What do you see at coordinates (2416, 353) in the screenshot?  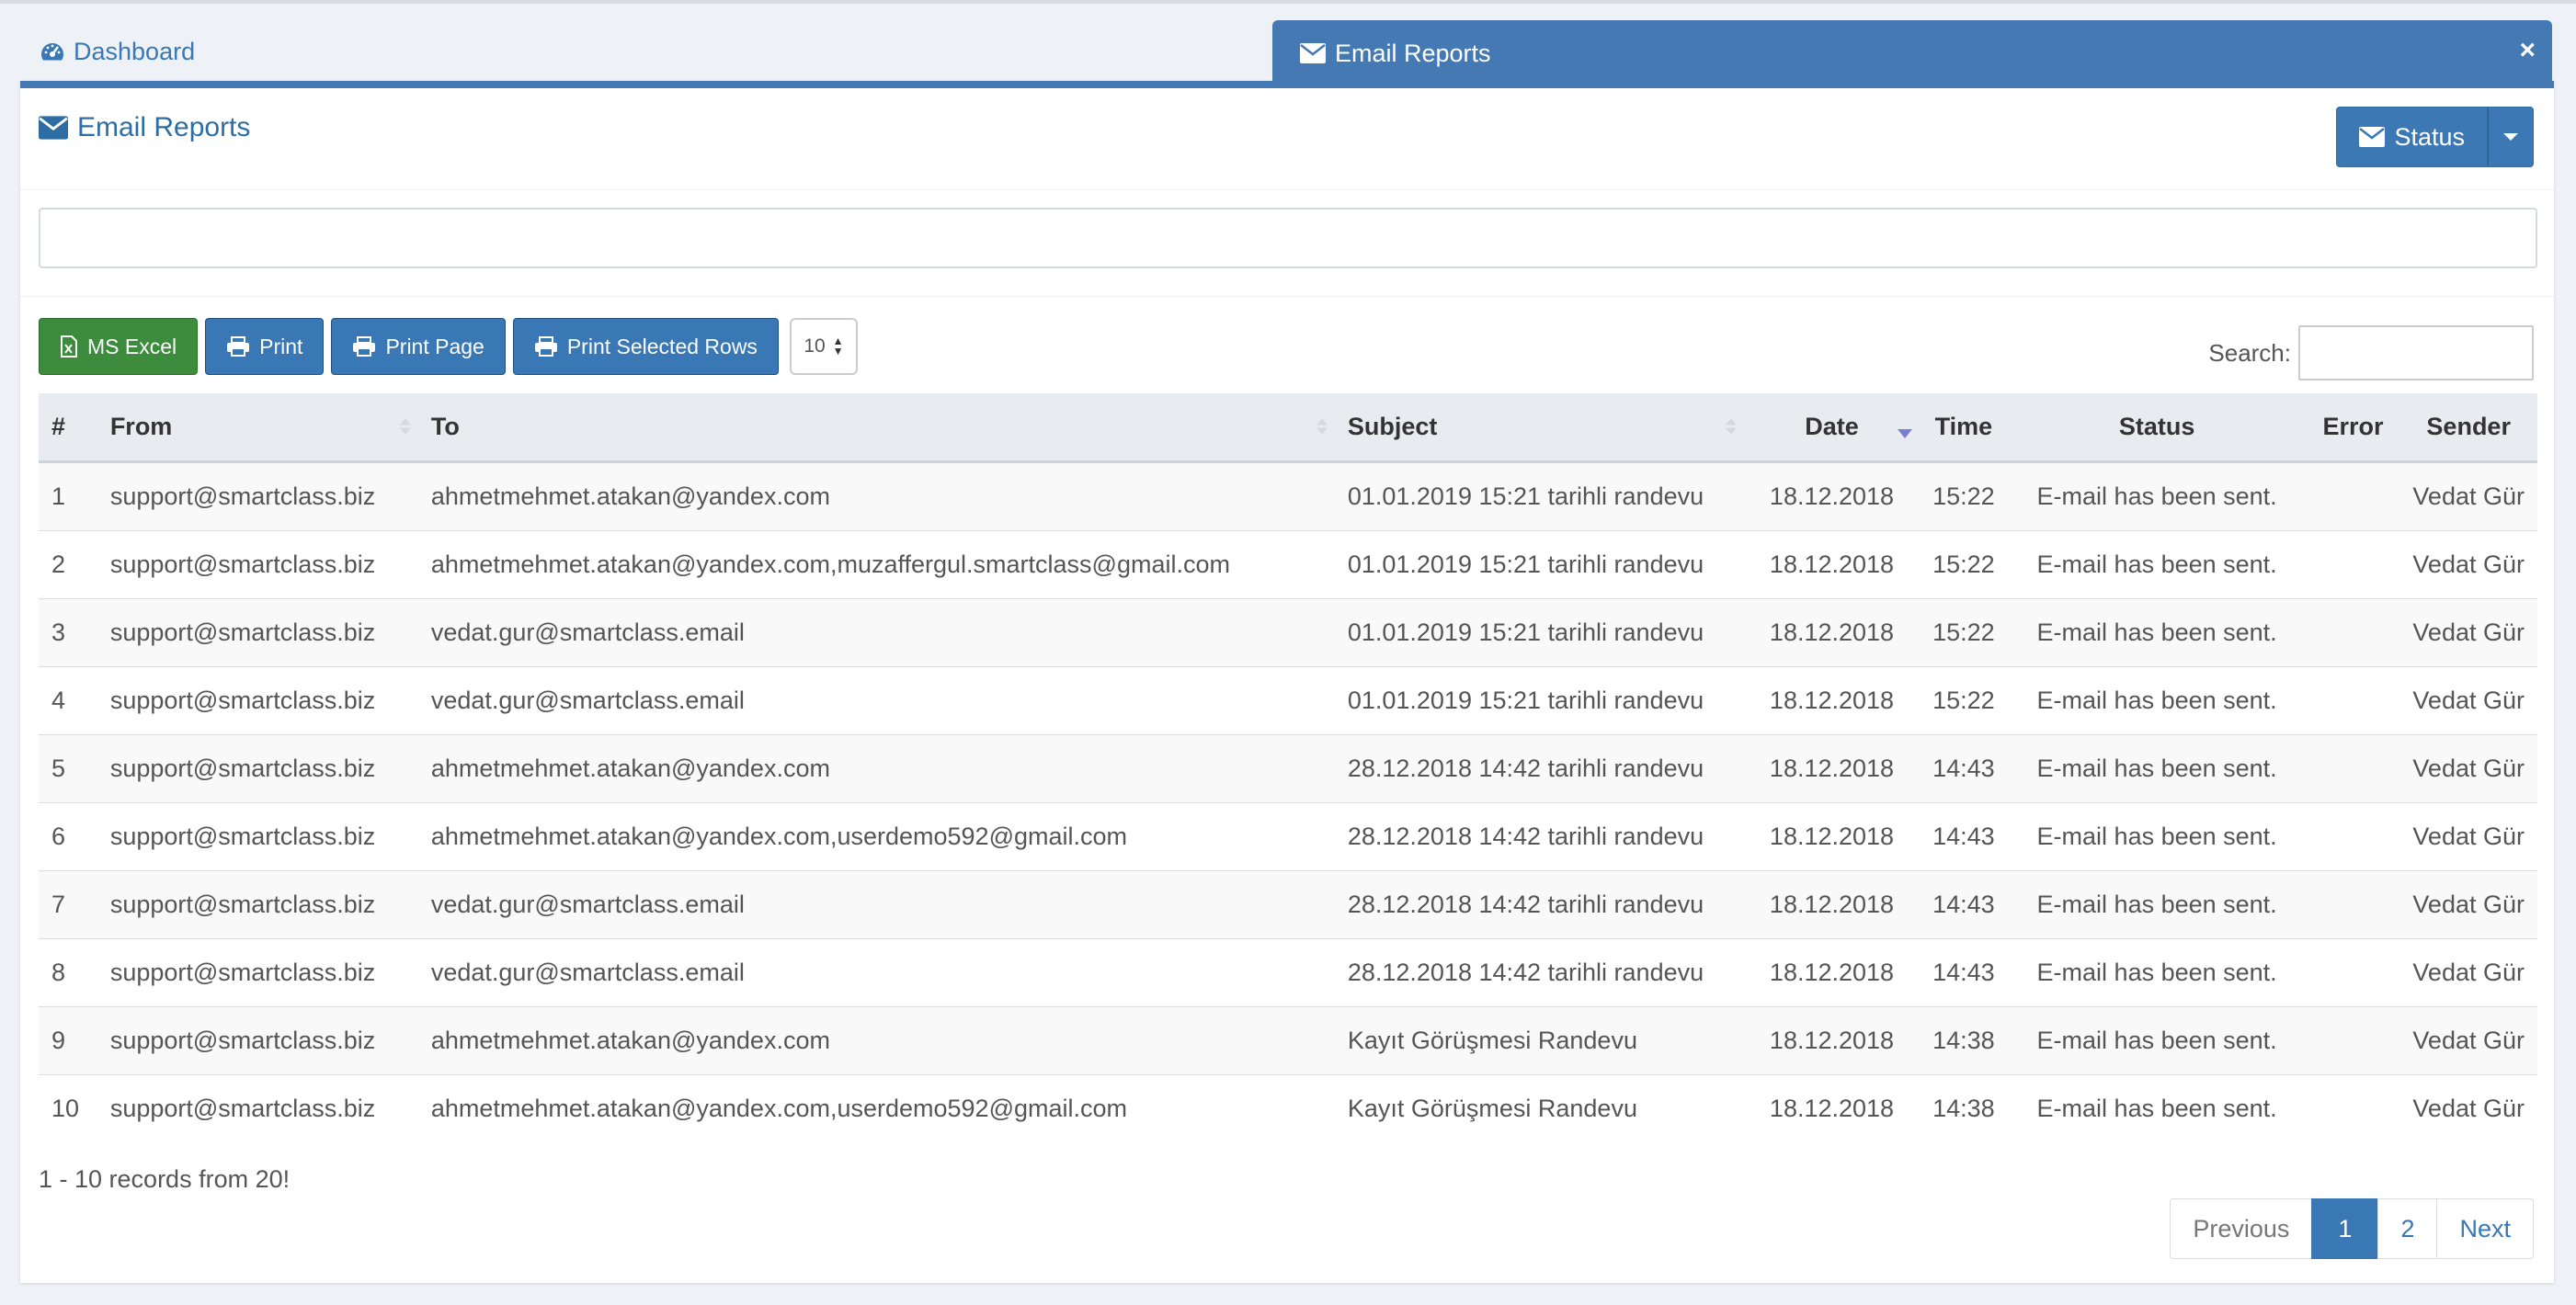 I see `search-input` at bounding box center [2416, 353].